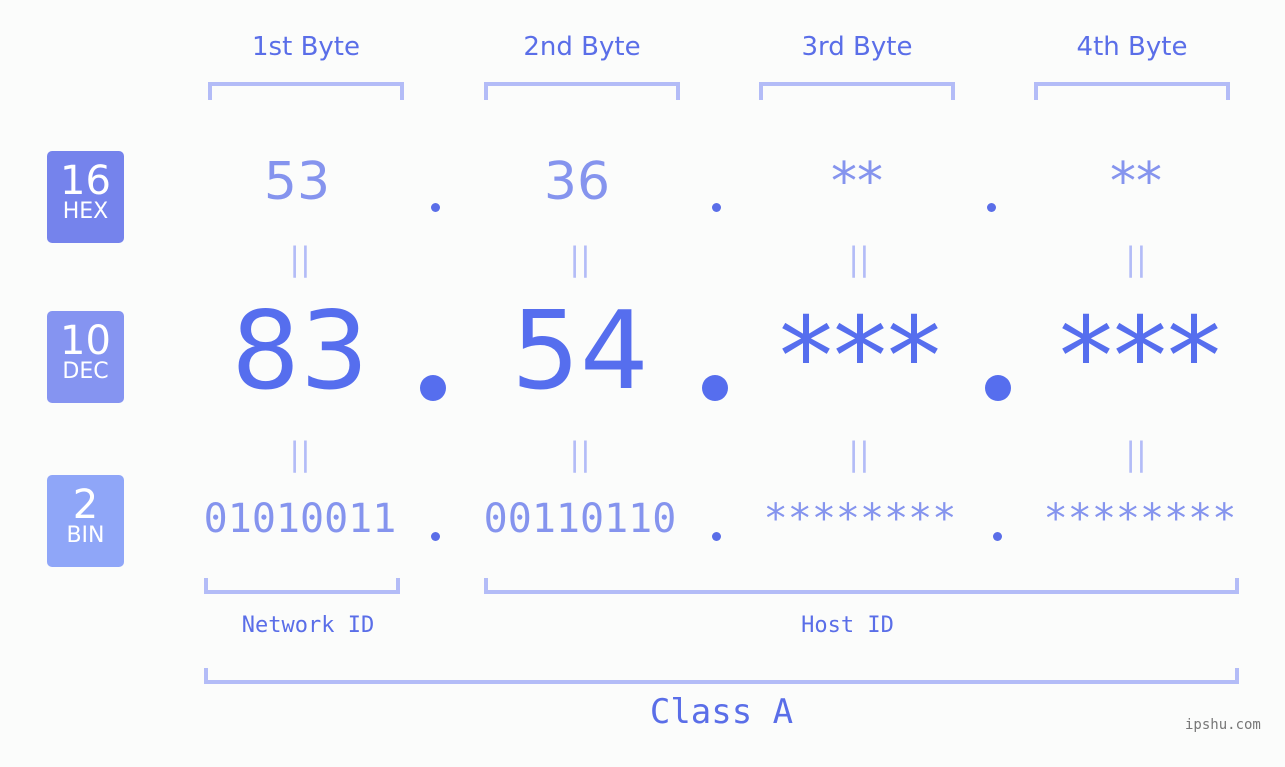 This screenshot has width=1285, height=767. I want to click on bin-value-4: ********, so click(1140, 519).